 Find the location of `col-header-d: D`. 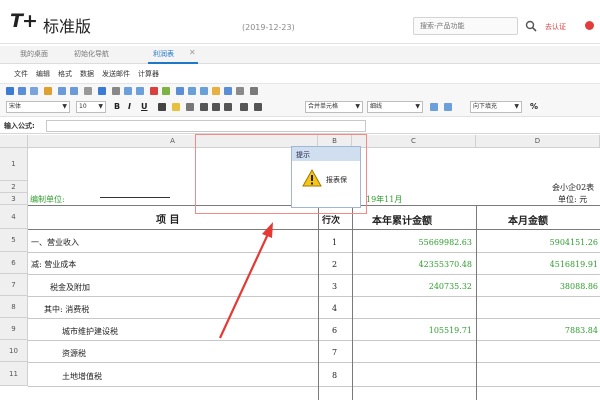

col-header-d: D is located at coordinates (538, 141).